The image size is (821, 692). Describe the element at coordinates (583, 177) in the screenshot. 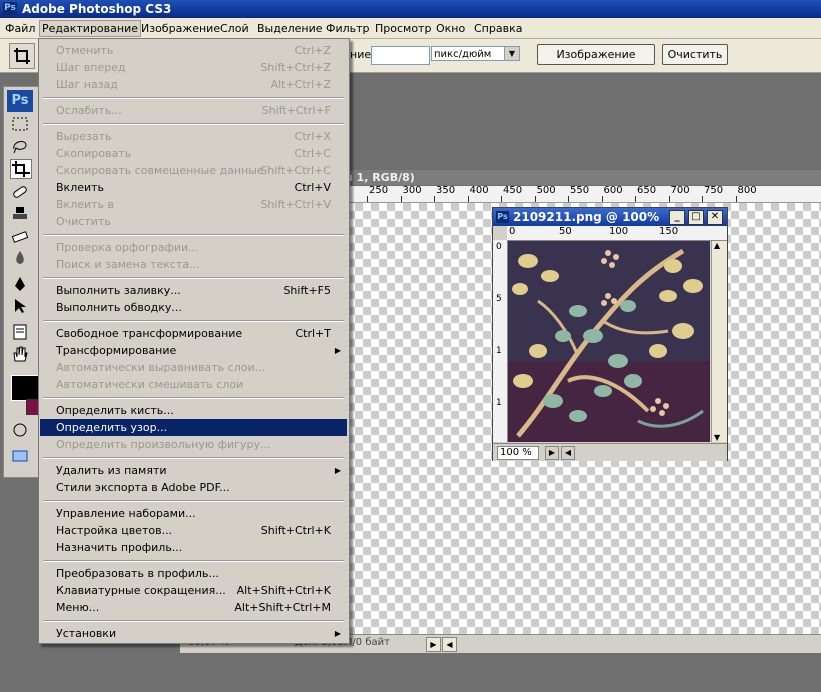

I see `document-tab: й 1, RGB/8)` at that location.